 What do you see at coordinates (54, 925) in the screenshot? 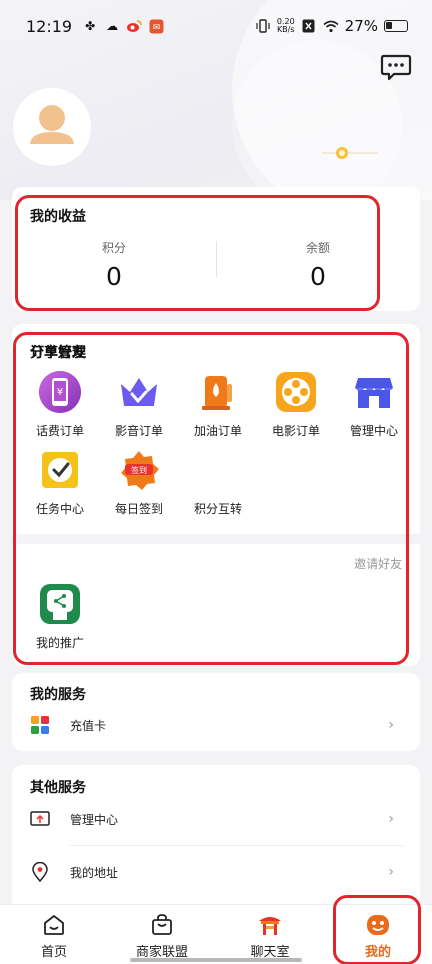
I see `home-icon` at bounding box center [54, 925].